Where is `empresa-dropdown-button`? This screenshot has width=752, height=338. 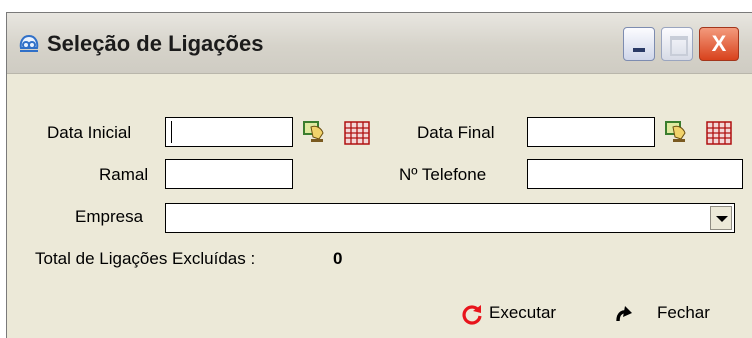 empresa-dropdown-button is located at coordinates (721, 218).